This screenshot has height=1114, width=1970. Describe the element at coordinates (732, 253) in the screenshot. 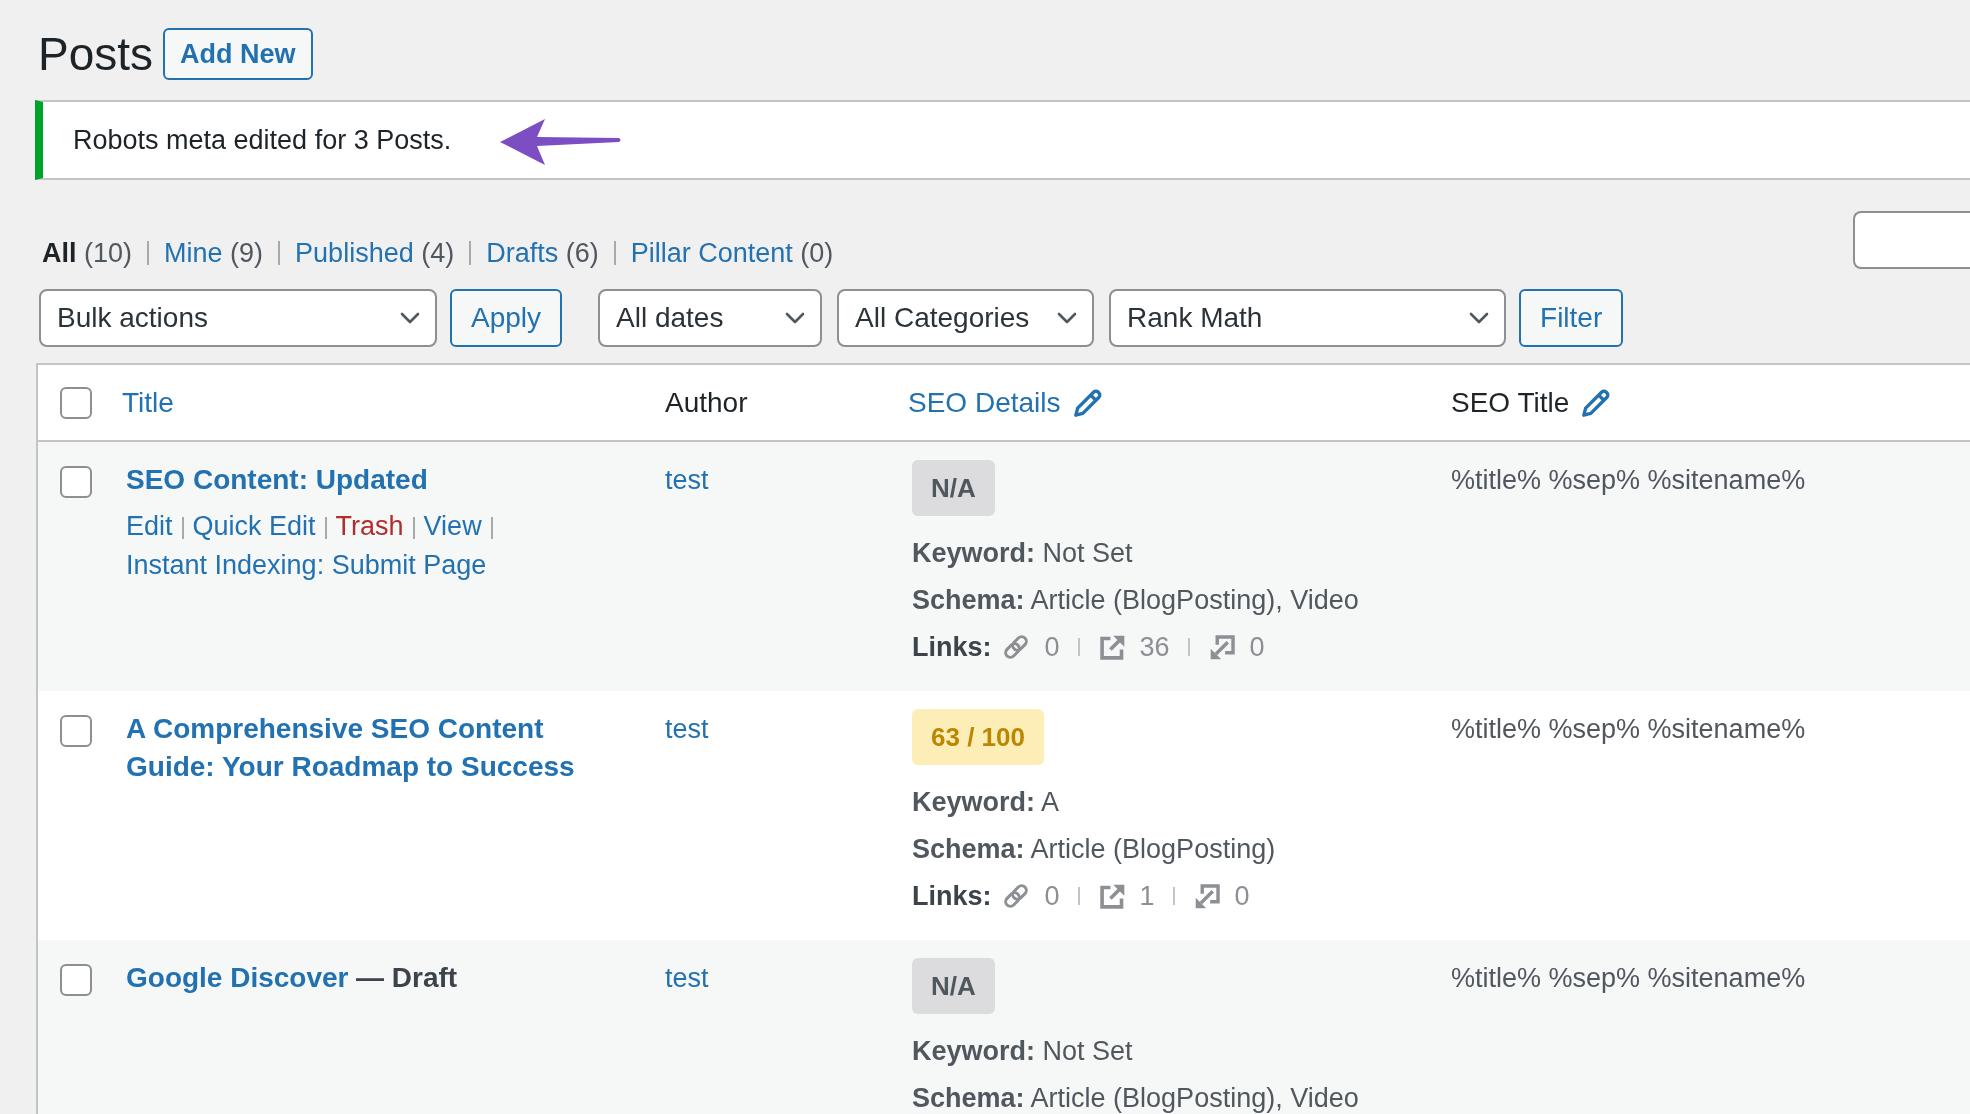

I see `view-filter-link: Pillar Content (0)` at that location.